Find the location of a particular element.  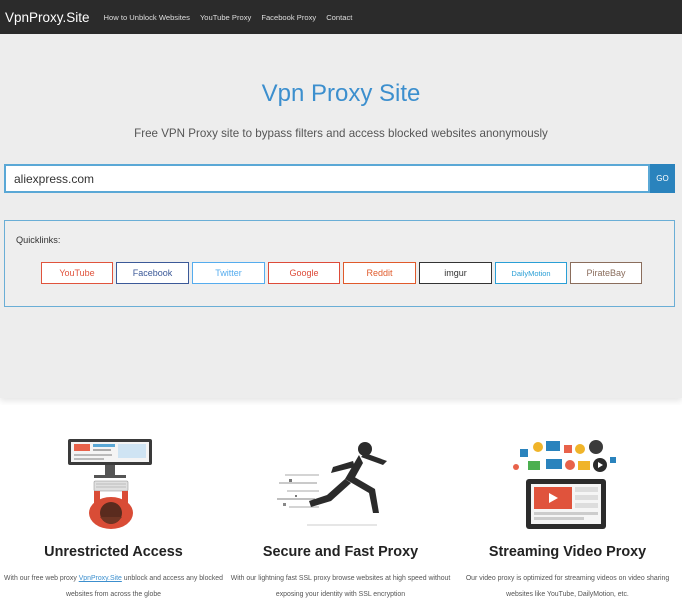

nav-link-youtube-proxy: YouTube Proxy is located at coordinates (225, 17).